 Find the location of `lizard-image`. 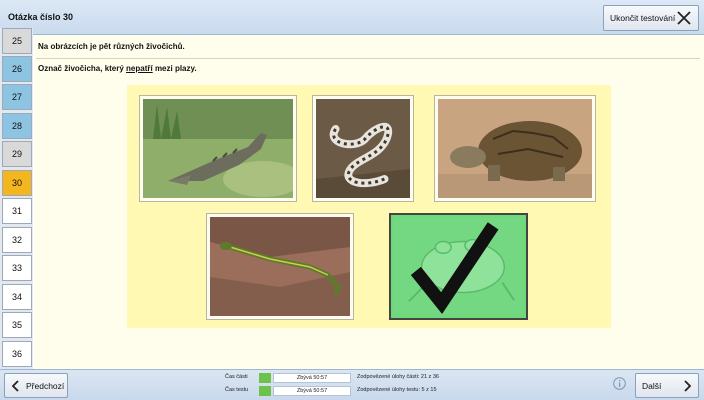

lizard-image is located at coordinates (280, 266).